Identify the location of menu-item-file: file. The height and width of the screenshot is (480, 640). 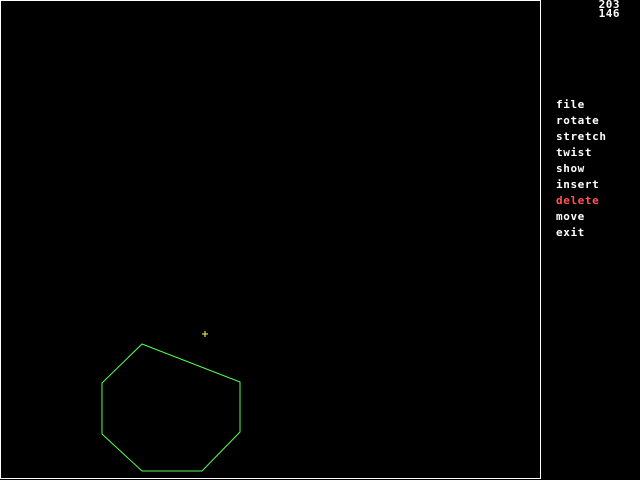
(581, 105).